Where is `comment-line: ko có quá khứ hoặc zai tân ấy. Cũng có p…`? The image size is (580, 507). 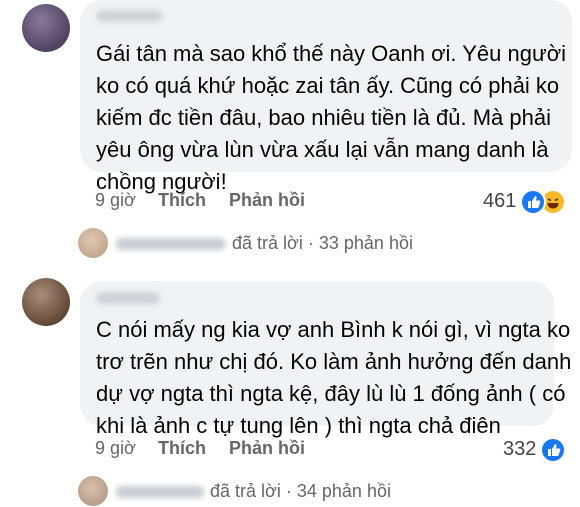 comment-line: ko có quá khứ hoặc zai tân ấy. Cũng có p… is located at coordinates (328, 85).